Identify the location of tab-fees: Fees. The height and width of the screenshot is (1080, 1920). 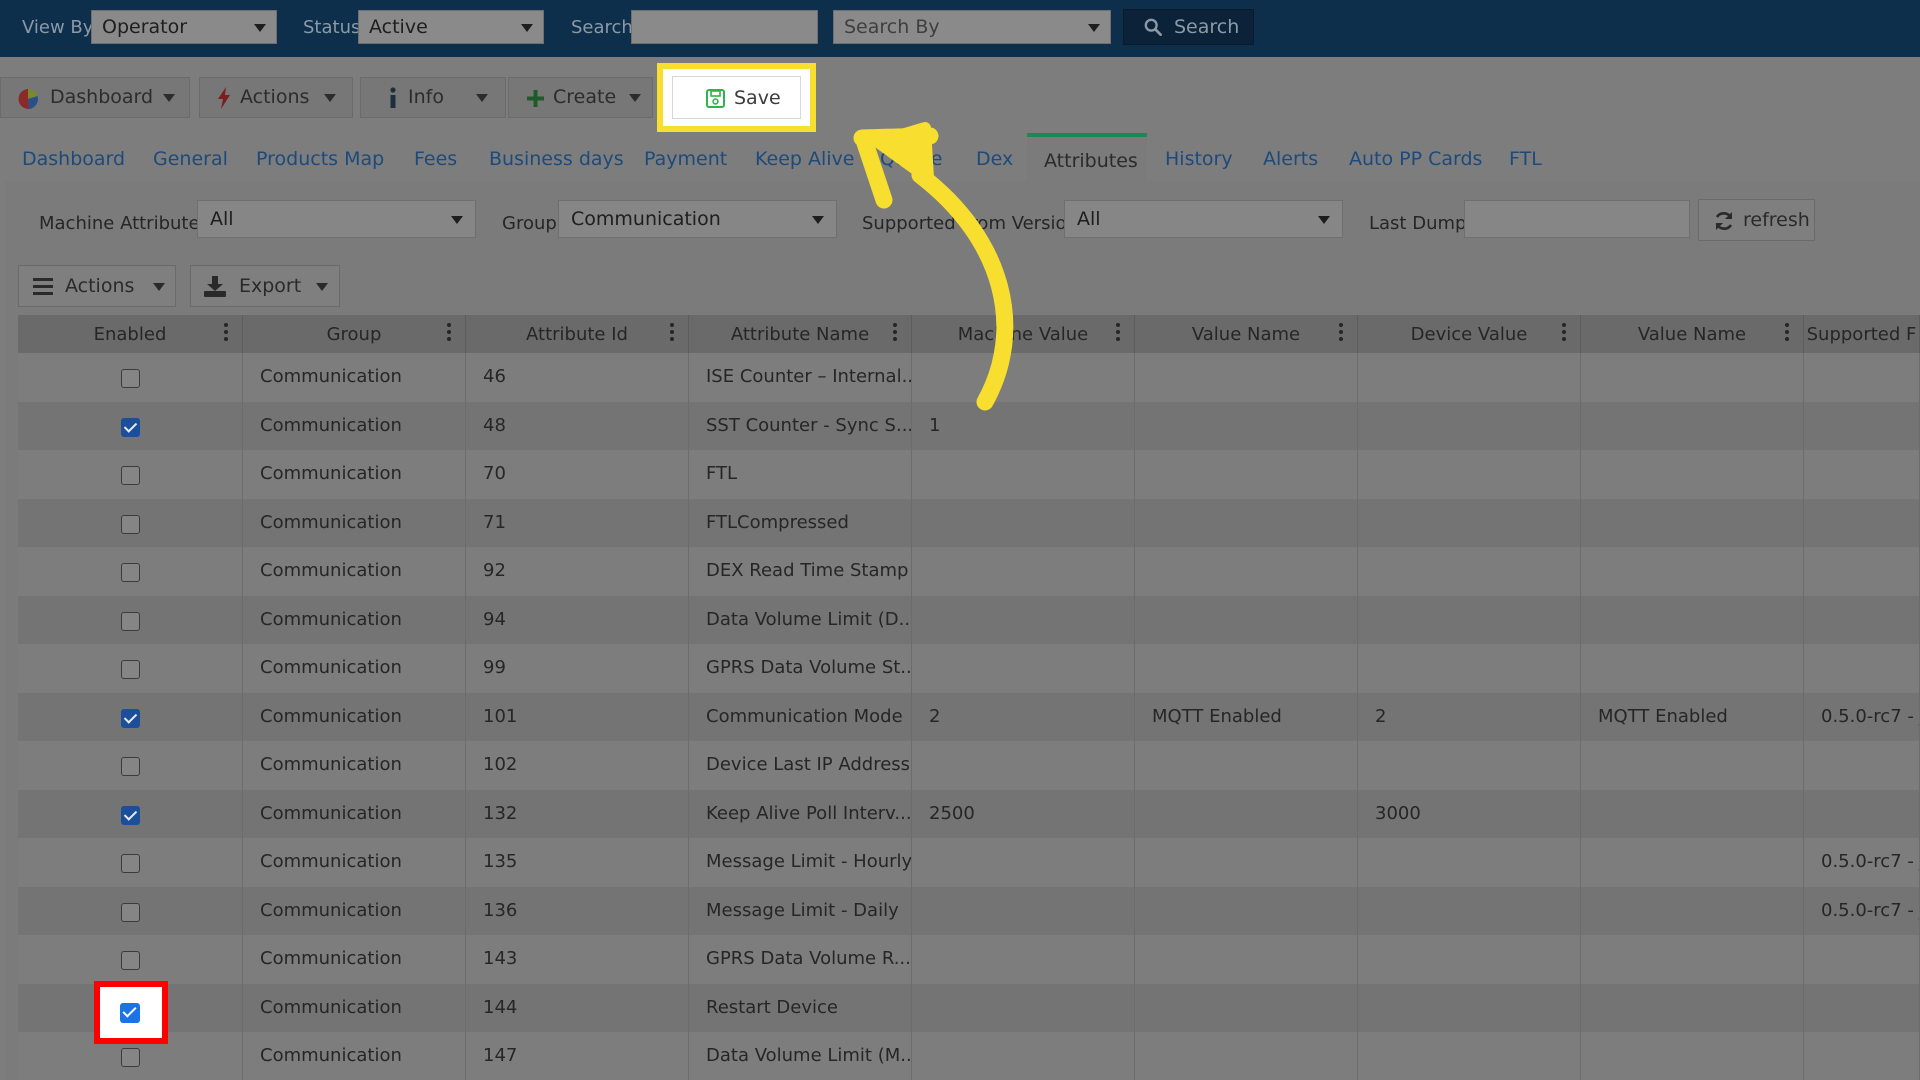
(435, 159).